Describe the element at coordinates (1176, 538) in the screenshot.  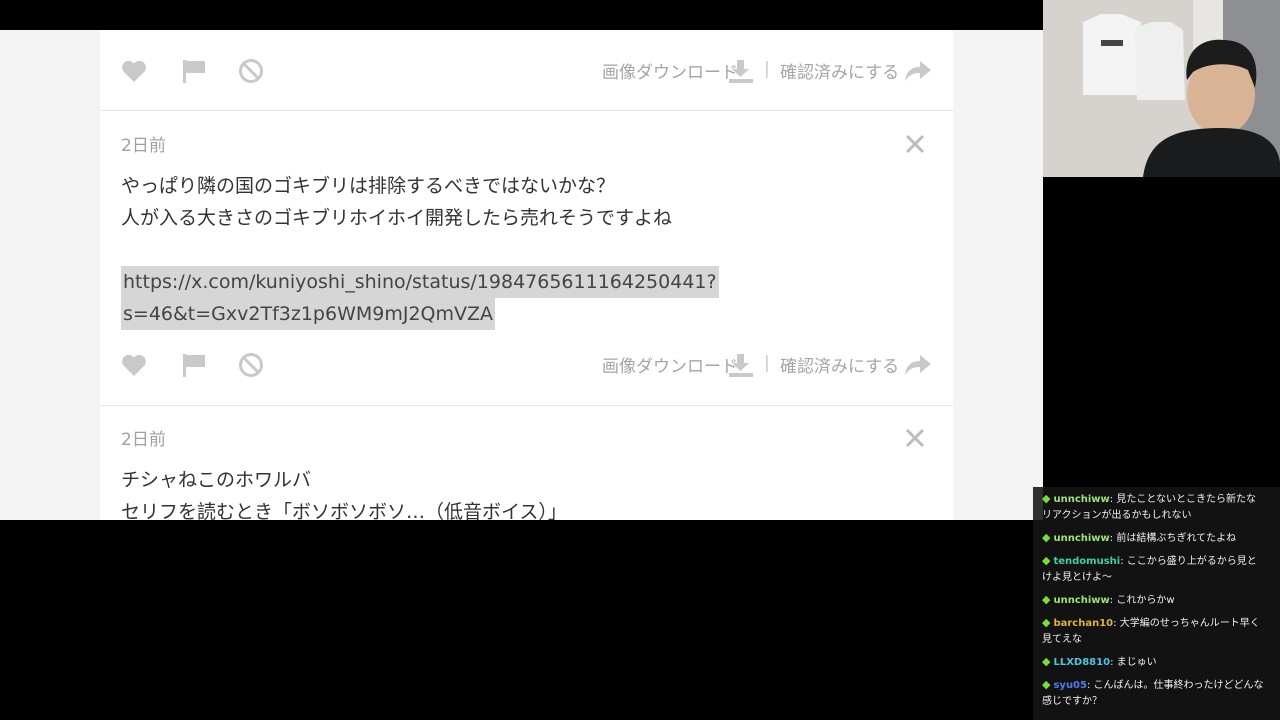
I see `chat-text: 前は結構ぶちぎれてたよね` at that location.